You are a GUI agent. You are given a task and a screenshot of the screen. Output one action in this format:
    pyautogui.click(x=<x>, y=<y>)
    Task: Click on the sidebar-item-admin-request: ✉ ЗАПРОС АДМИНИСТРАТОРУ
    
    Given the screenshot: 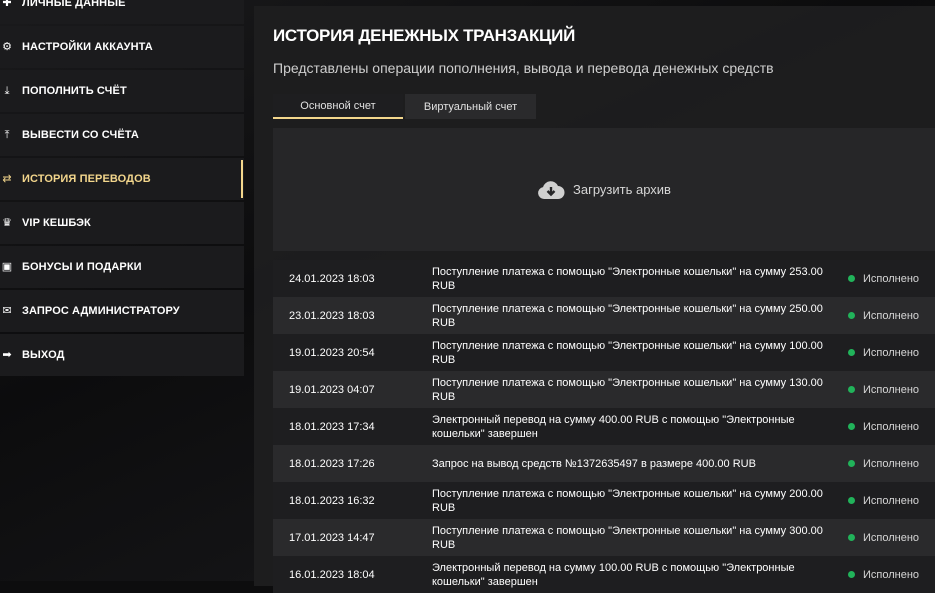 What is the action you would take?
    pyautogui.click(x=122, y=311)
    